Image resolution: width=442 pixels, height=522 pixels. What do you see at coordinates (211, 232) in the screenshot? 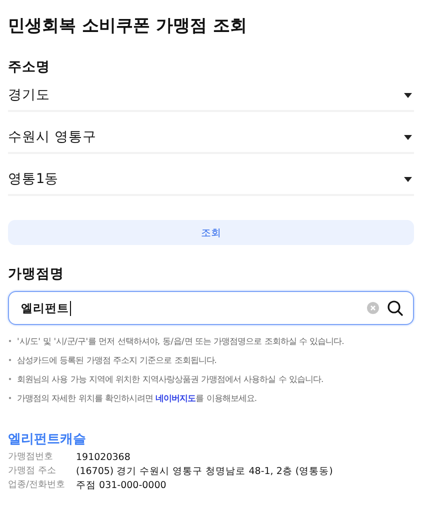
I see `search-button: 조회` at bounding box center [211, 232].